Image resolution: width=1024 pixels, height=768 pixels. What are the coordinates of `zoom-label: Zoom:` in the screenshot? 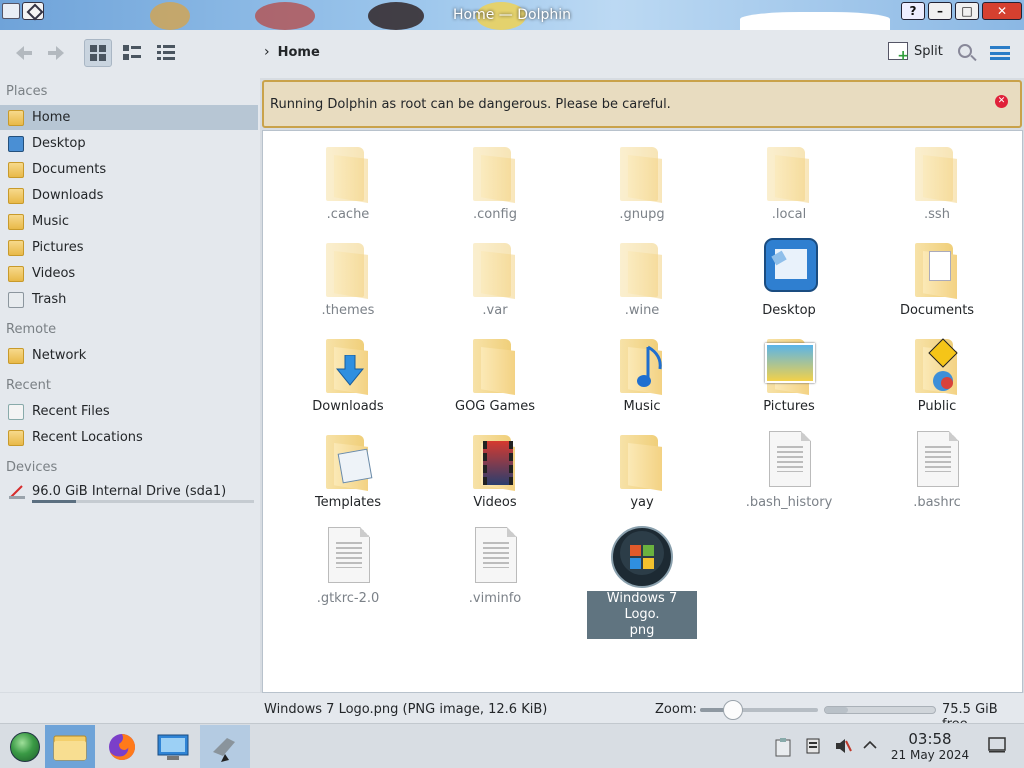 It's located at (676, 709).